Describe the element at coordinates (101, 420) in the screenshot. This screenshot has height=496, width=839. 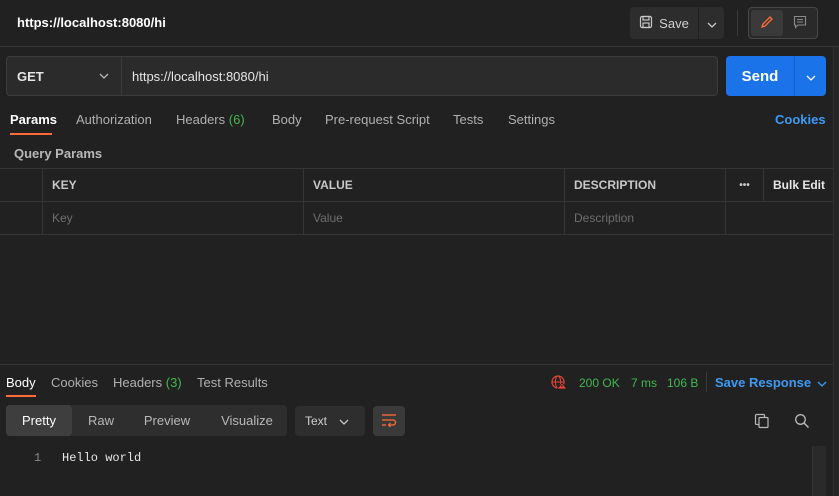
I see `view-raw-button: Raw` at that location.